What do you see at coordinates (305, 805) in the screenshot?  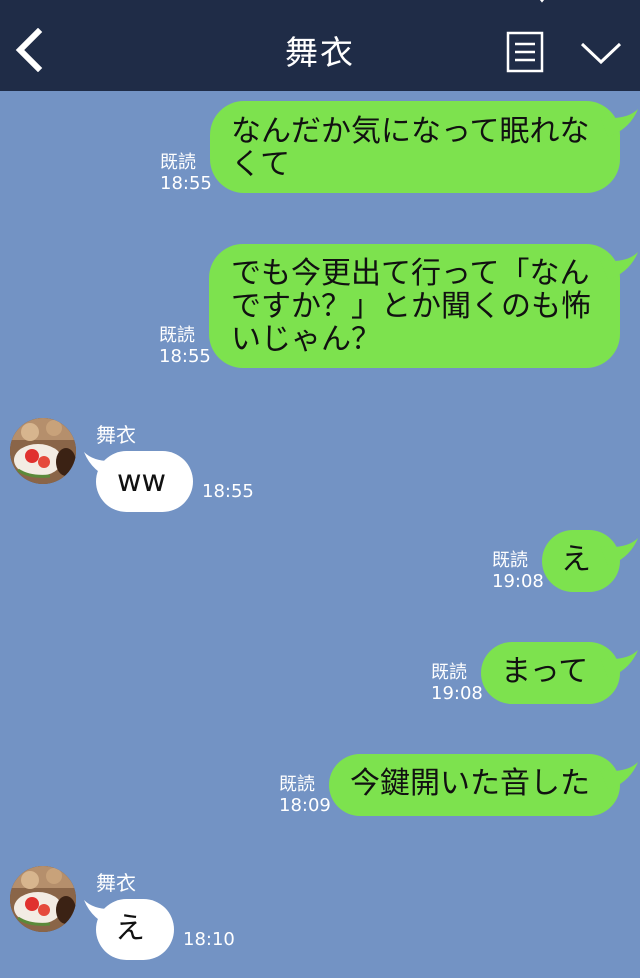 I see `message-time: 18:09` at bounding box center [305, 805].